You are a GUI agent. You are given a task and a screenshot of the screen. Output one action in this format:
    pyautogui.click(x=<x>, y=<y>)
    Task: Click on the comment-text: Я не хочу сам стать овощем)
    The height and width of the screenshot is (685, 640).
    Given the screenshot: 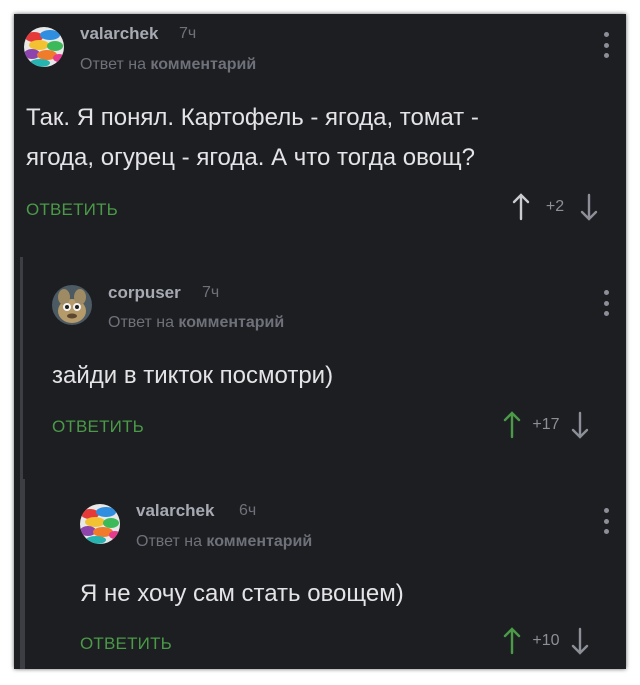 What is the action you would take?
    pyautogui.click(x=242, y=593)
    